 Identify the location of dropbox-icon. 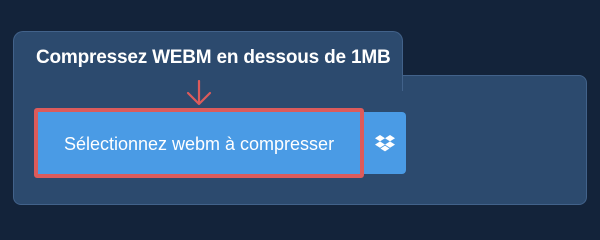
(385, 143).